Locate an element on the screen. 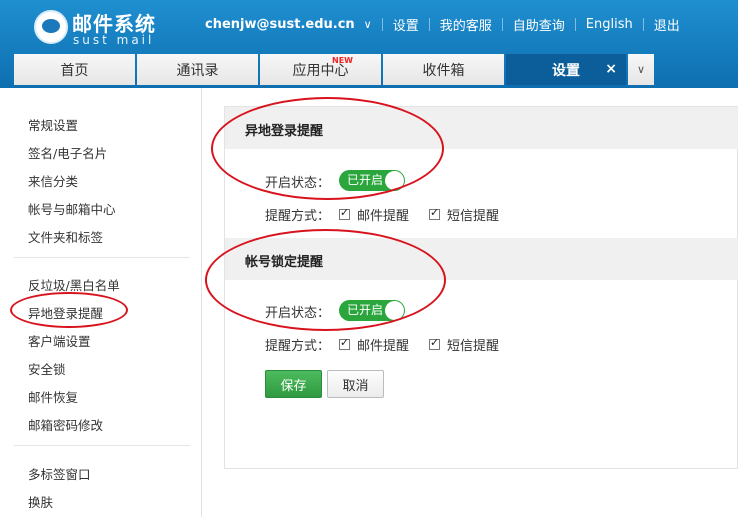  sidebar-item-general: 常规设置 is located at coordinates (53, 124).